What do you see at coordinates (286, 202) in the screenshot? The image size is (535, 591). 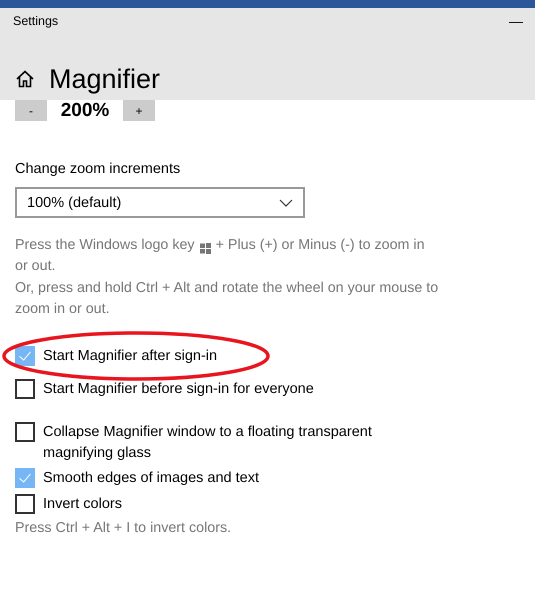 I see `chevron-down-icon` at bounding box center [286, 202].